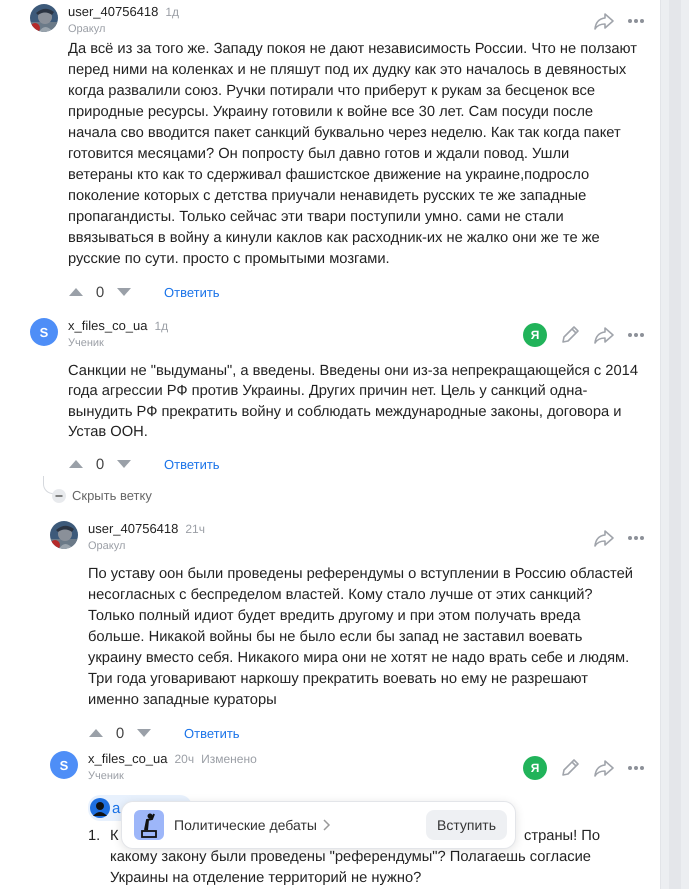 Image resolution: width=689 pixels, height=889 pixels. What do you see at coordinates (351, 858) in the screenshot?
I see `list-text: какому закону были проведены "референдумы"? Полагаешь согласие` at bounding box center [351, 858].